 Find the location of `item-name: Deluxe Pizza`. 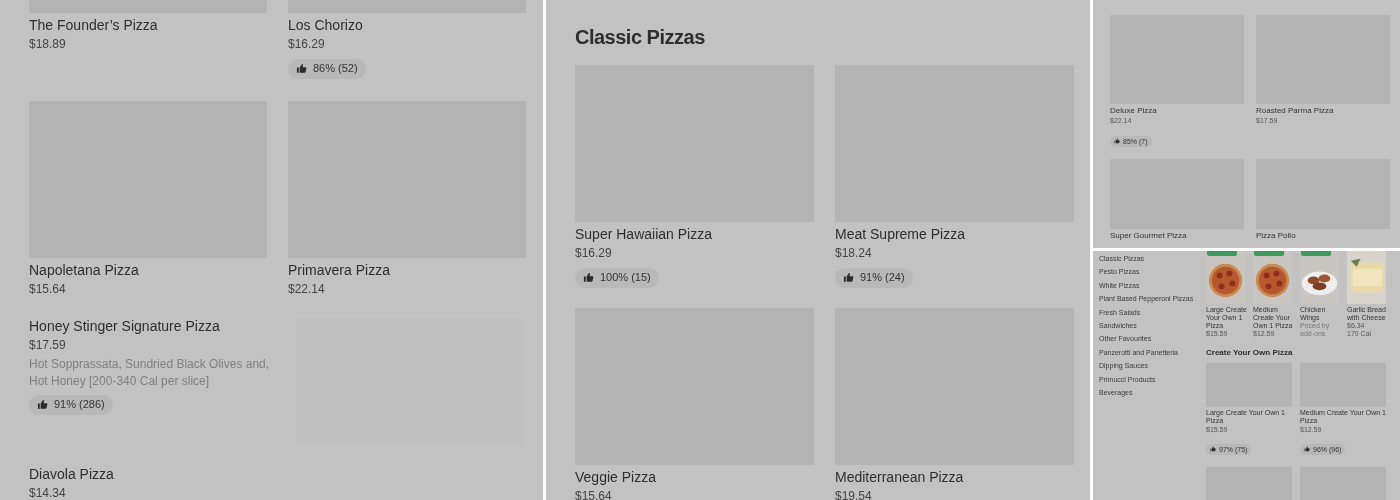

item-name: Deluxe Pizza is located at coordinates (1177, 111).